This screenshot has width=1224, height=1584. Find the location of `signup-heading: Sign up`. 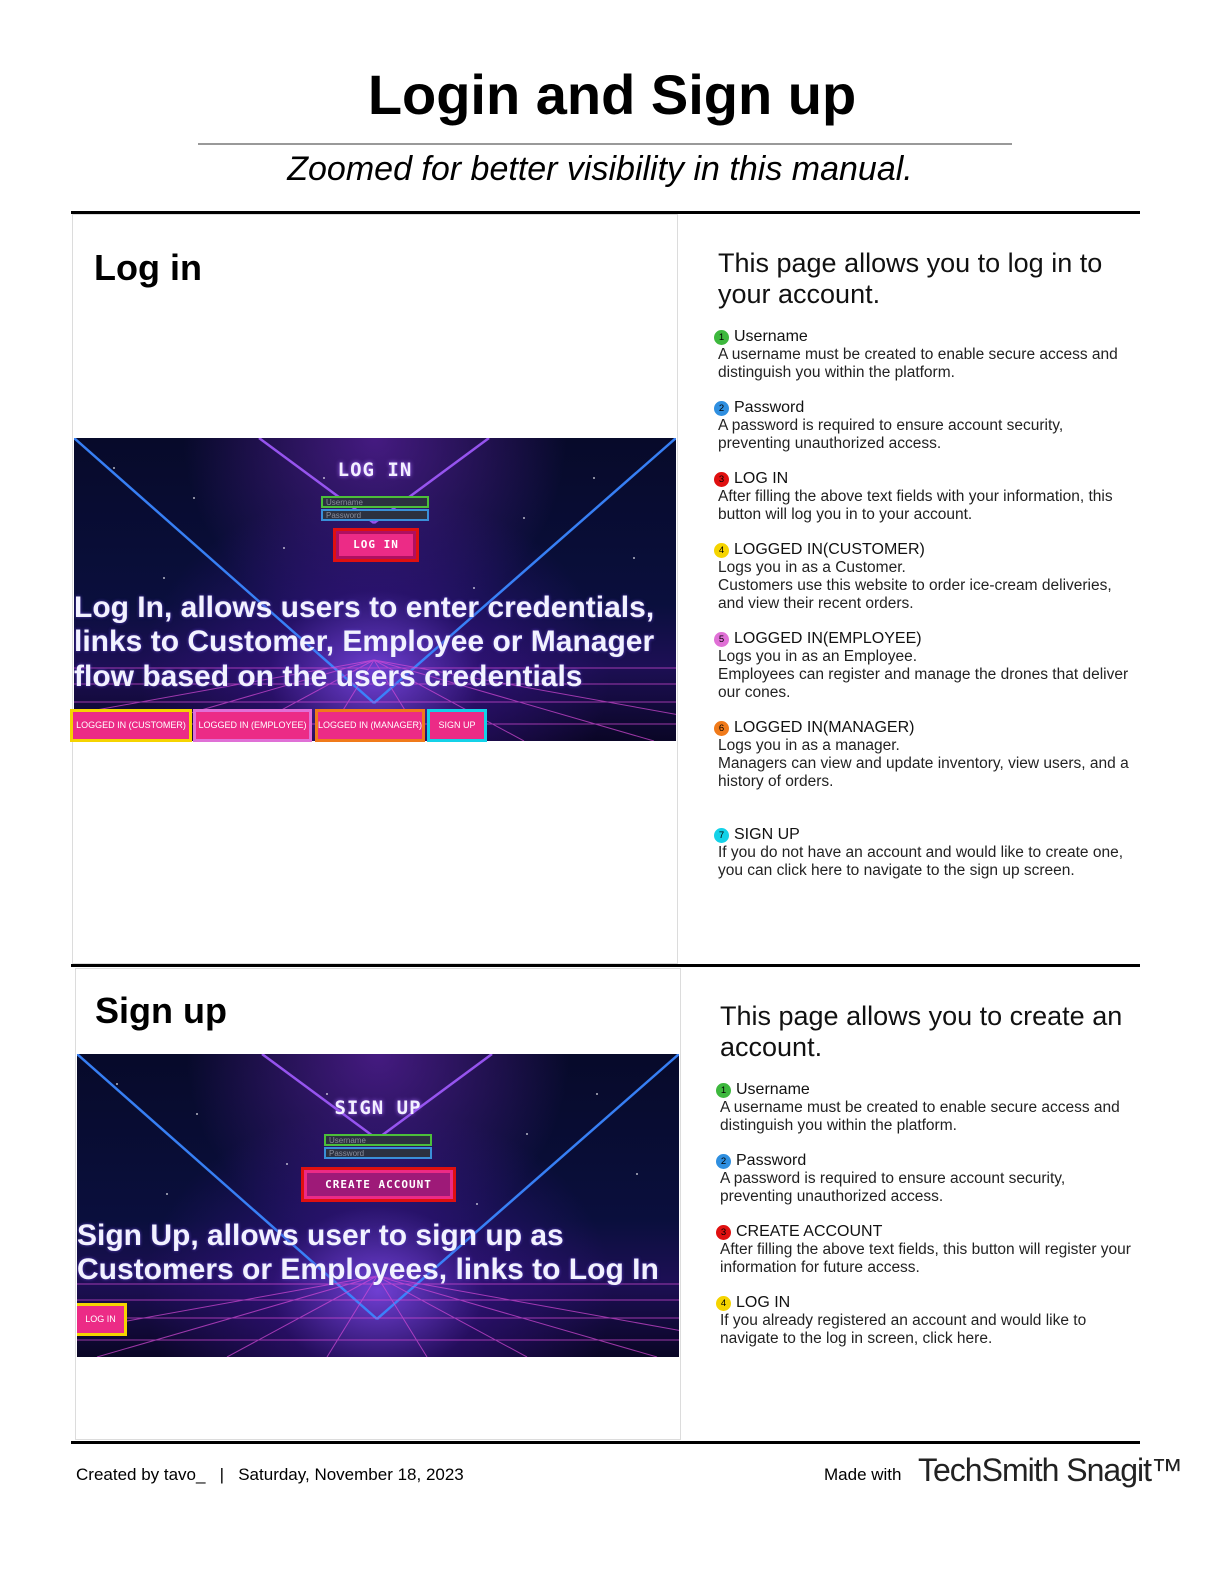

signup-heading: Sign up is located at coordinates (161, 1010).